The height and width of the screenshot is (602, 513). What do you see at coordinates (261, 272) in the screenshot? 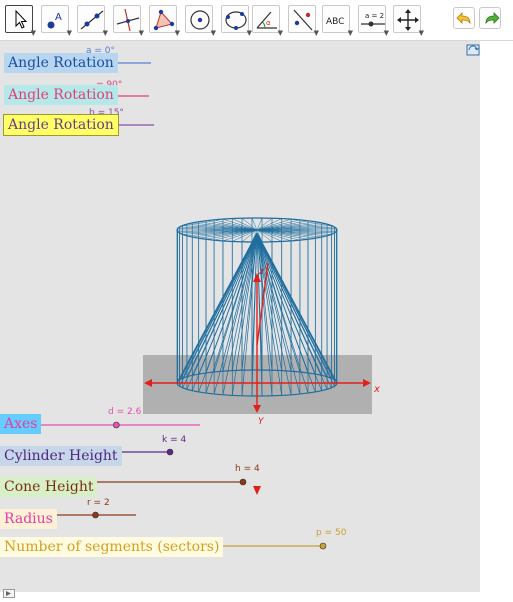
I see `z-axis-label: z` at bounding box center [261, 272].